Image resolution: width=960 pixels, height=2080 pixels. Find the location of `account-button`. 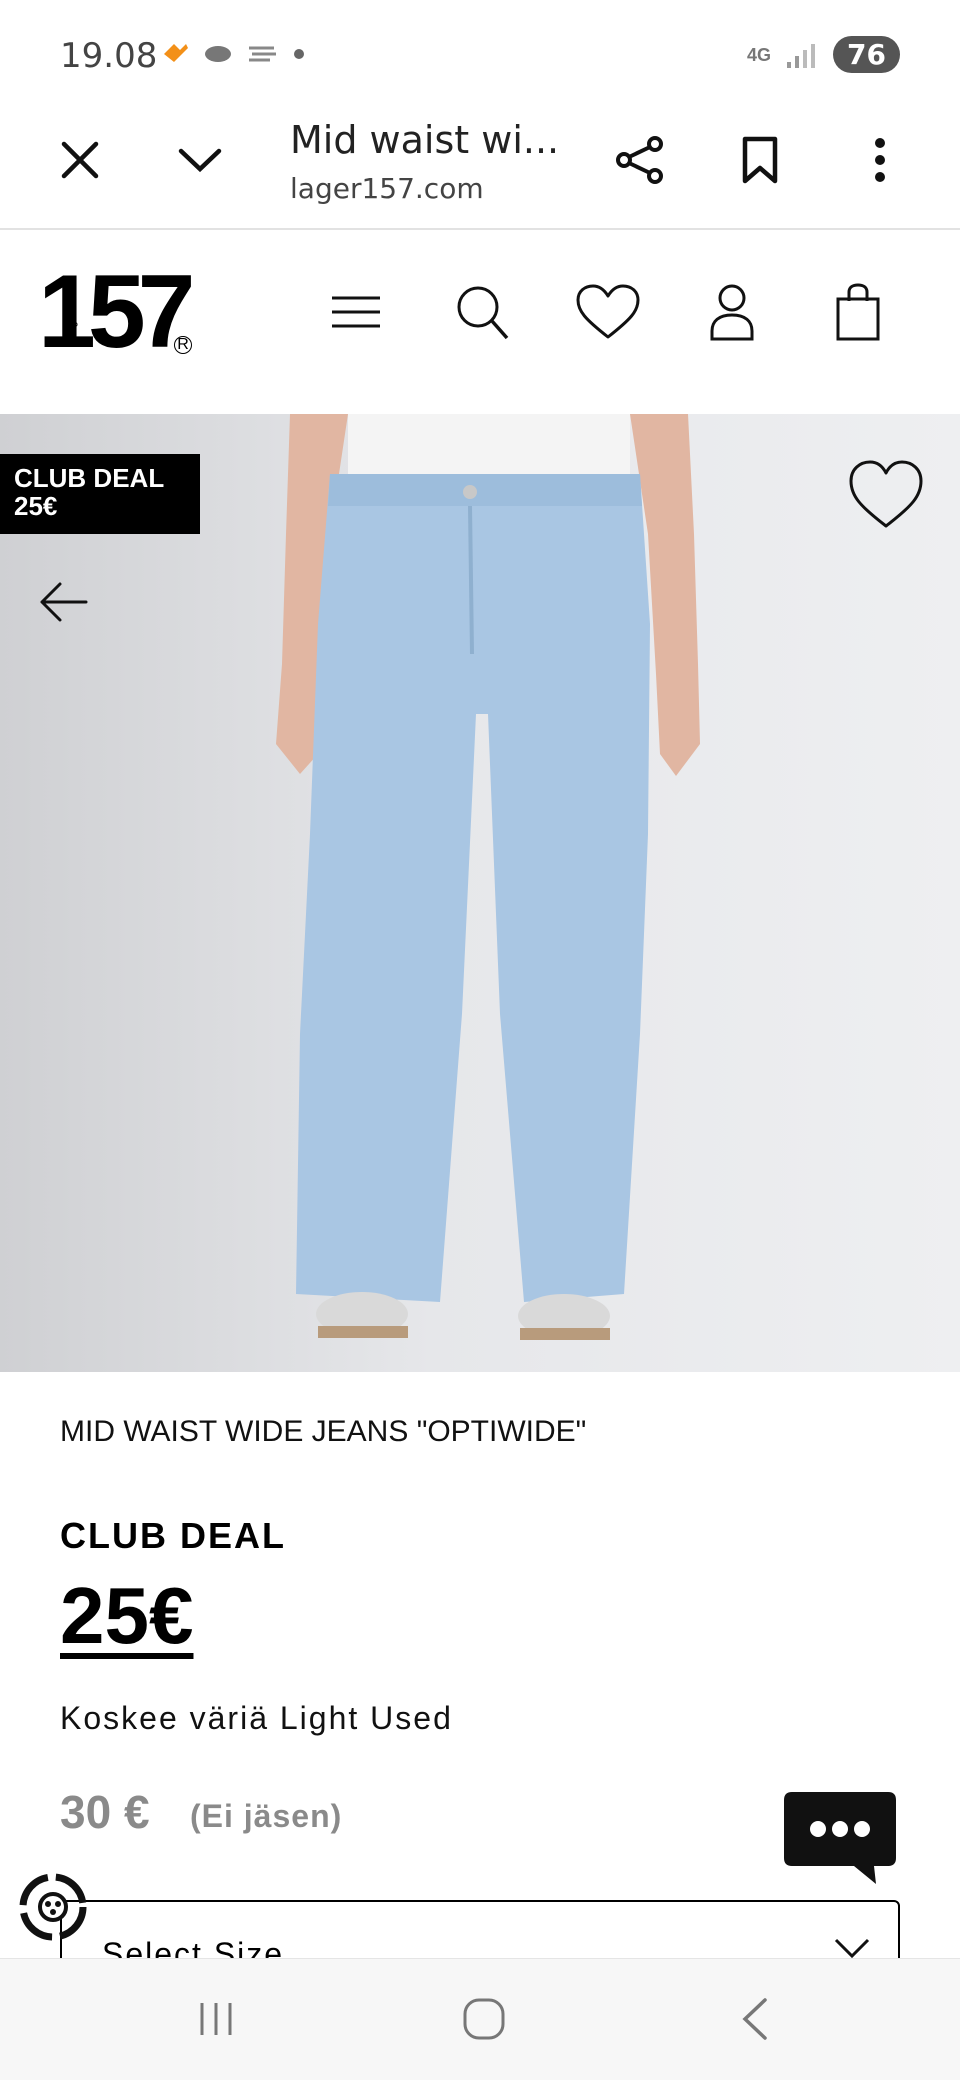

account-button is located at coordinates (732, 312).